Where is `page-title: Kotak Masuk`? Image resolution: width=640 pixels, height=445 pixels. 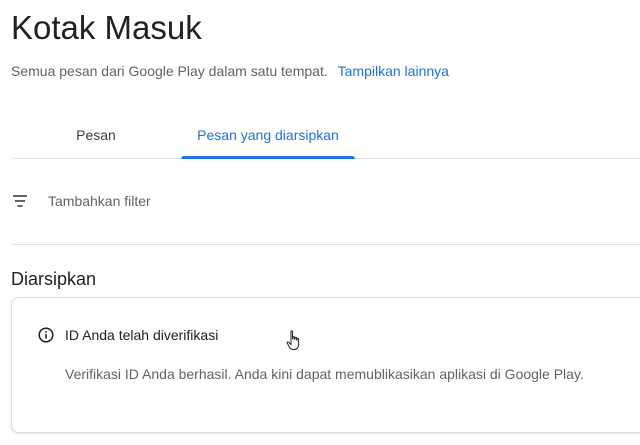 page-title: Kotak Masuk is located at coordinates (106, 27).